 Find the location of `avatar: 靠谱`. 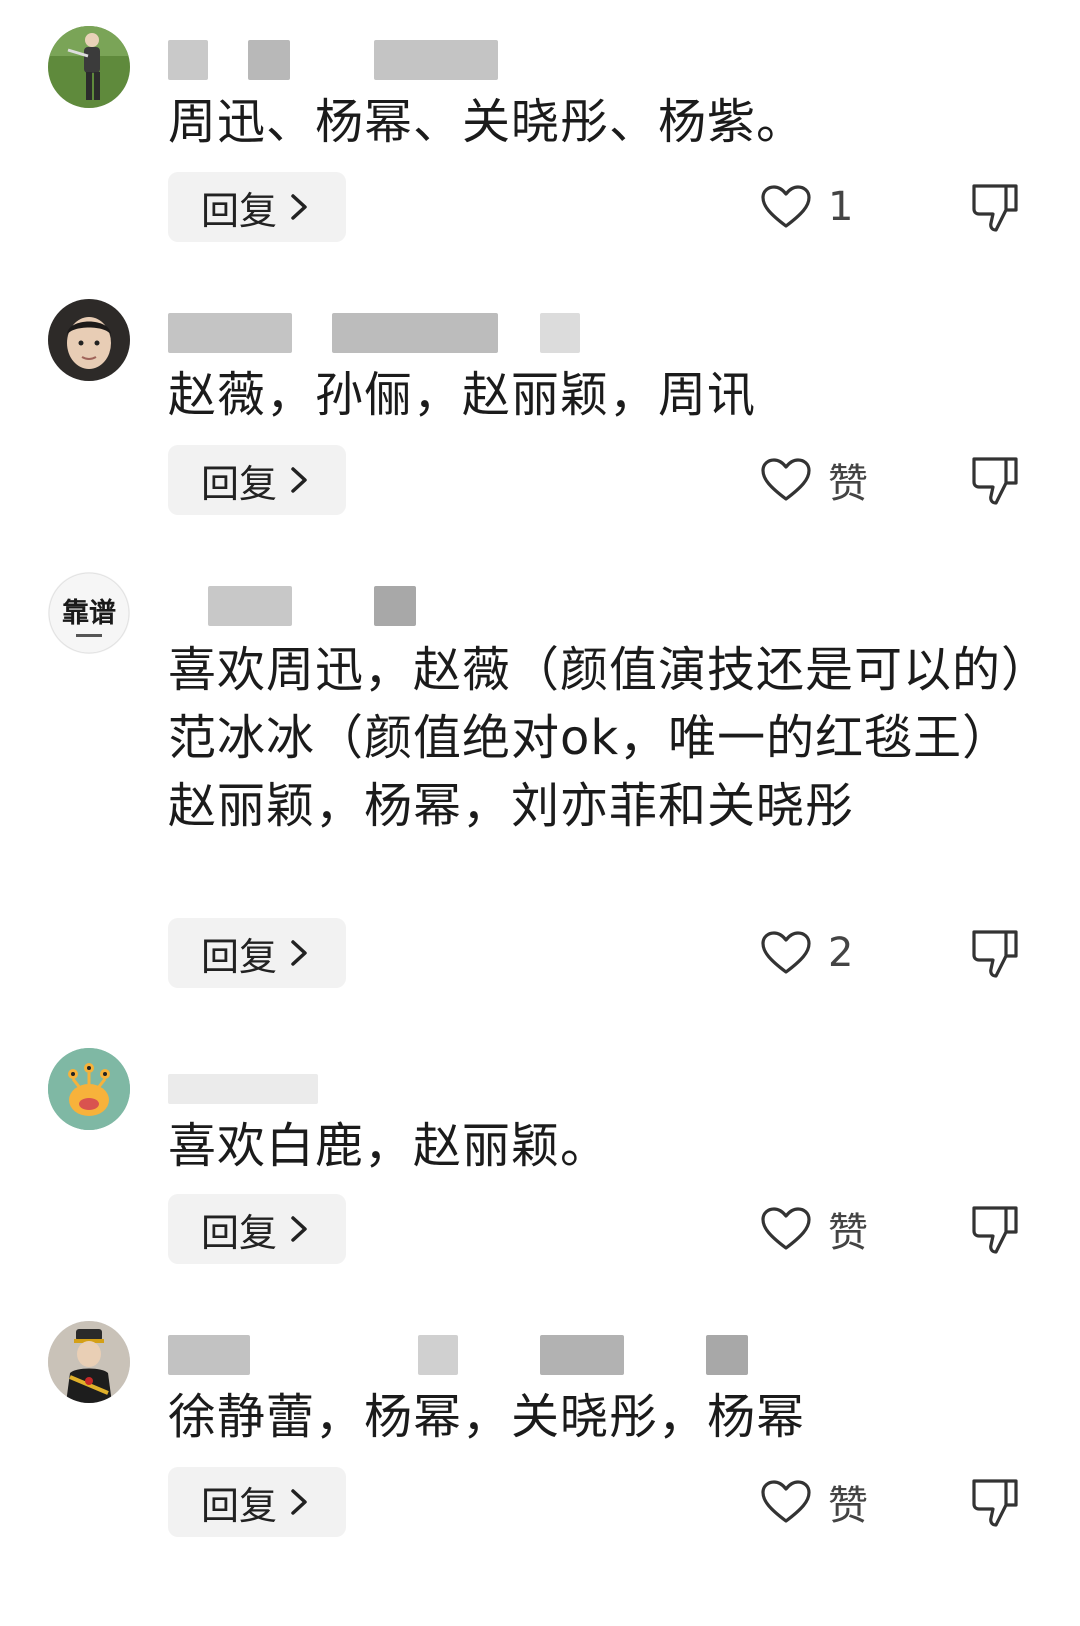

avatar: 靠谱 is located at coordinates (89, 613).